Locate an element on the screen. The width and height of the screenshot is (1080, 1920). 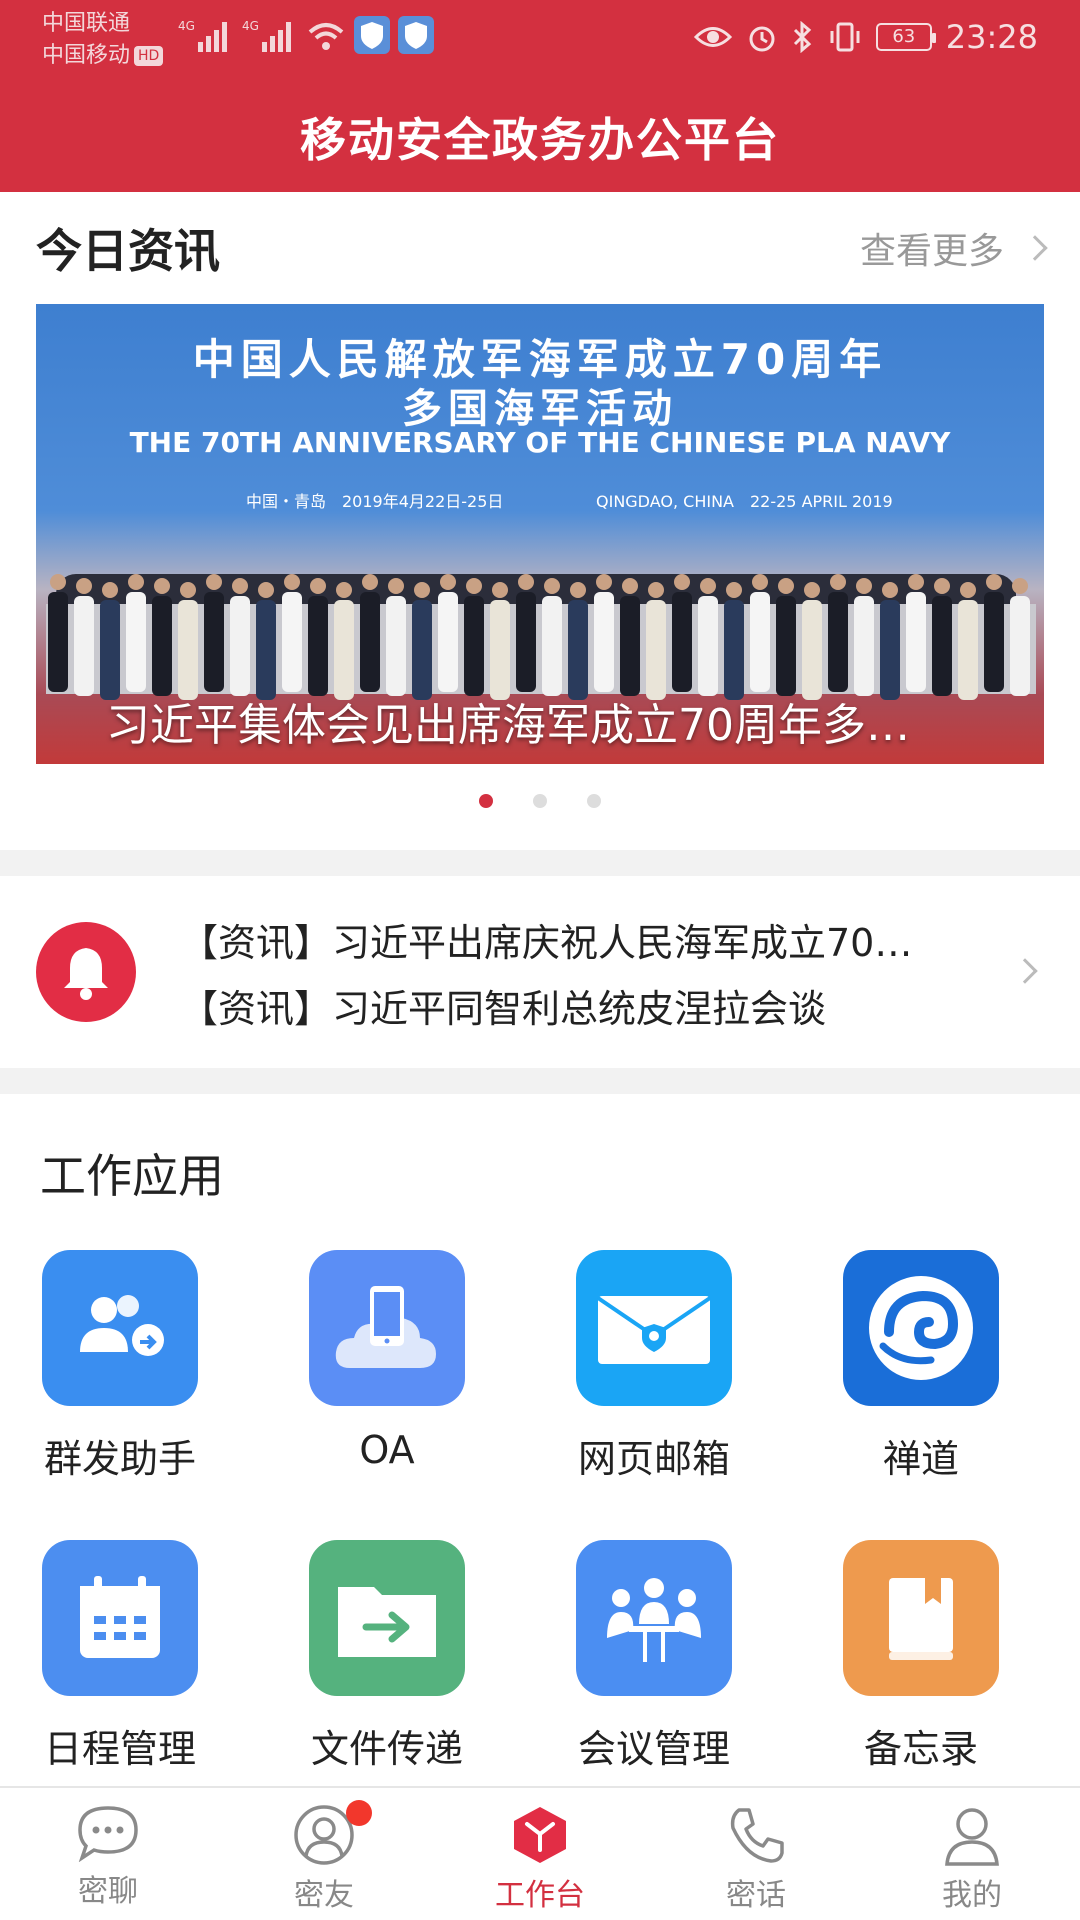
app-header: 中国联通 中国移动 HD 4G 4G 63 23:28 移动安全政务办公平台 is located at coordinates (540, 96).